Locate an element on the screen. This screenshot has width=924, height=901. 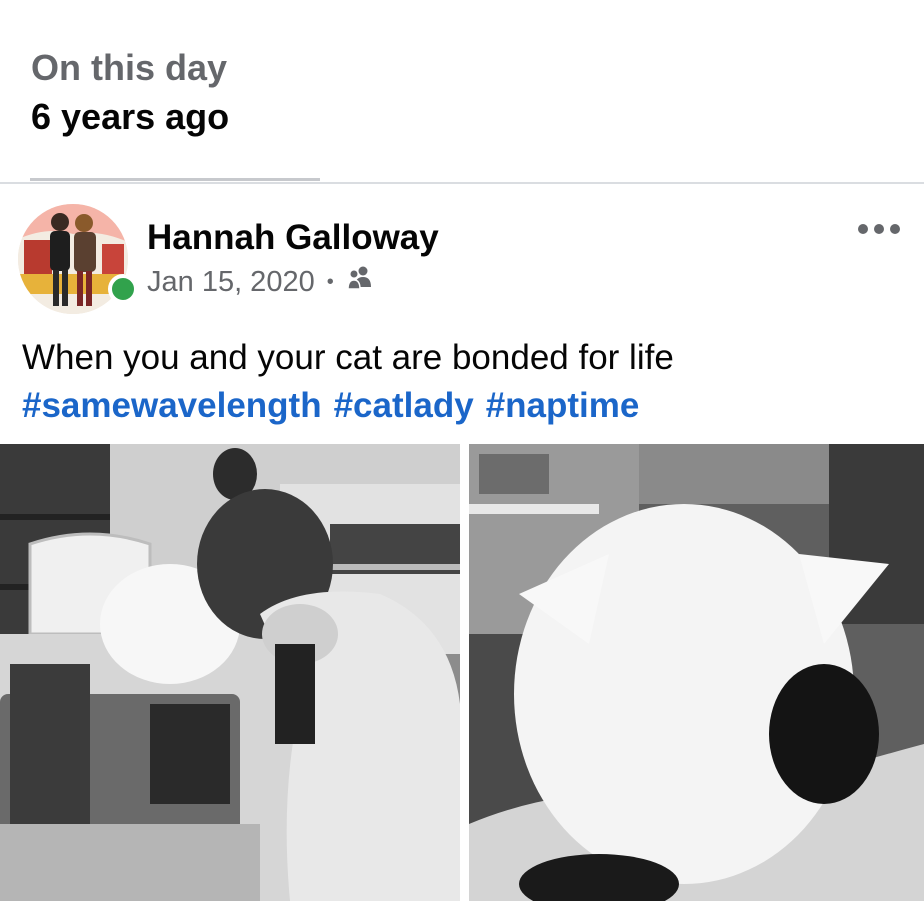
author-name: Hannah Galloway is located at coordinates (293, 238).